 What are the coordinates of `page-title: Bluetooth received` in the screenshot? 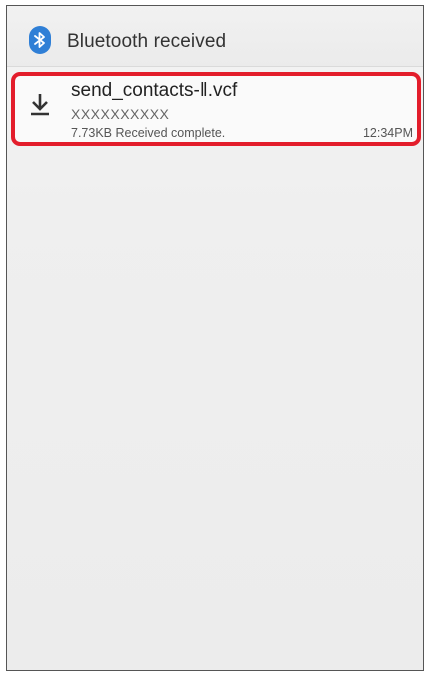 It's located at (147, 41).